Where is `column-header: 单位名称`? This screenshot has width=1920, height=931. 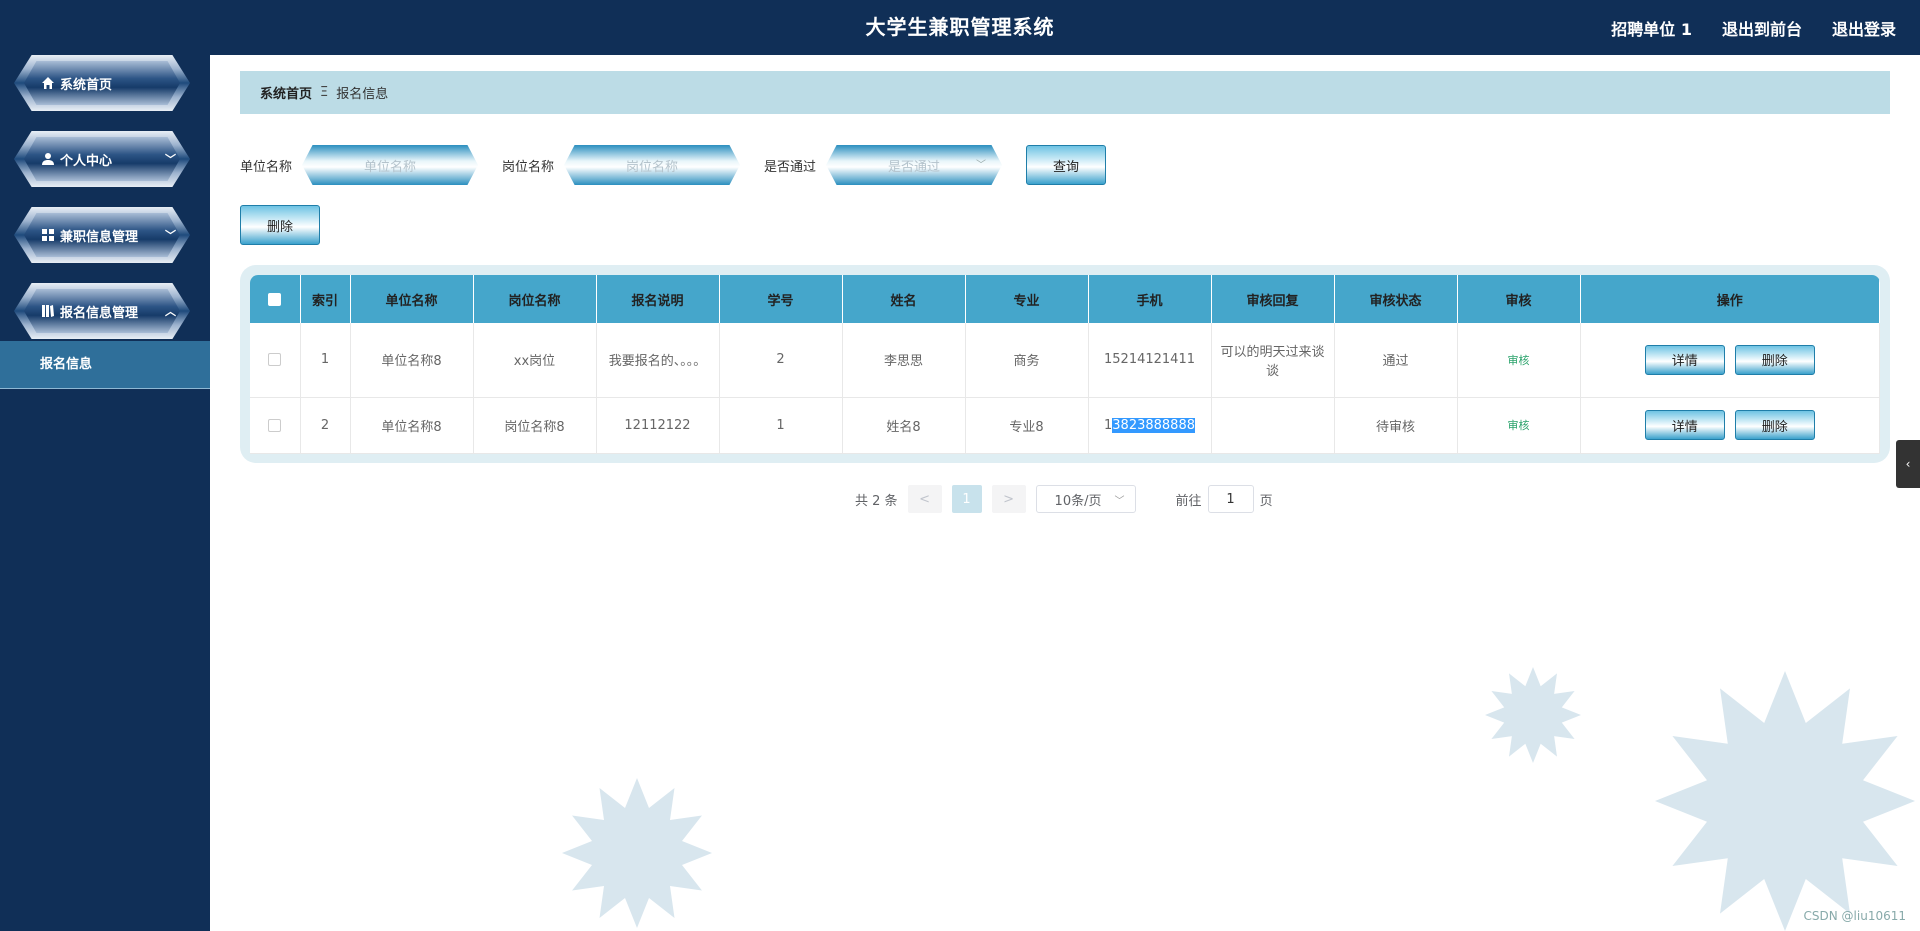 column-header: 单位名称 is located at coordinates (412, 299).